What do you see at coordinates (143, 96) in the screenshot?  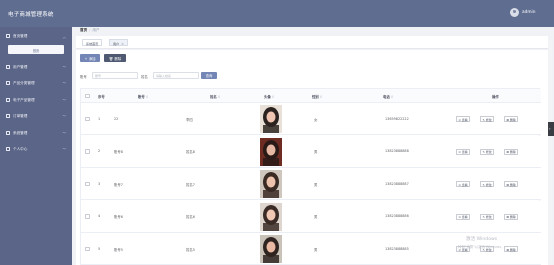 I see `header-account: 账号⇕` at bounding box center [143, 96].